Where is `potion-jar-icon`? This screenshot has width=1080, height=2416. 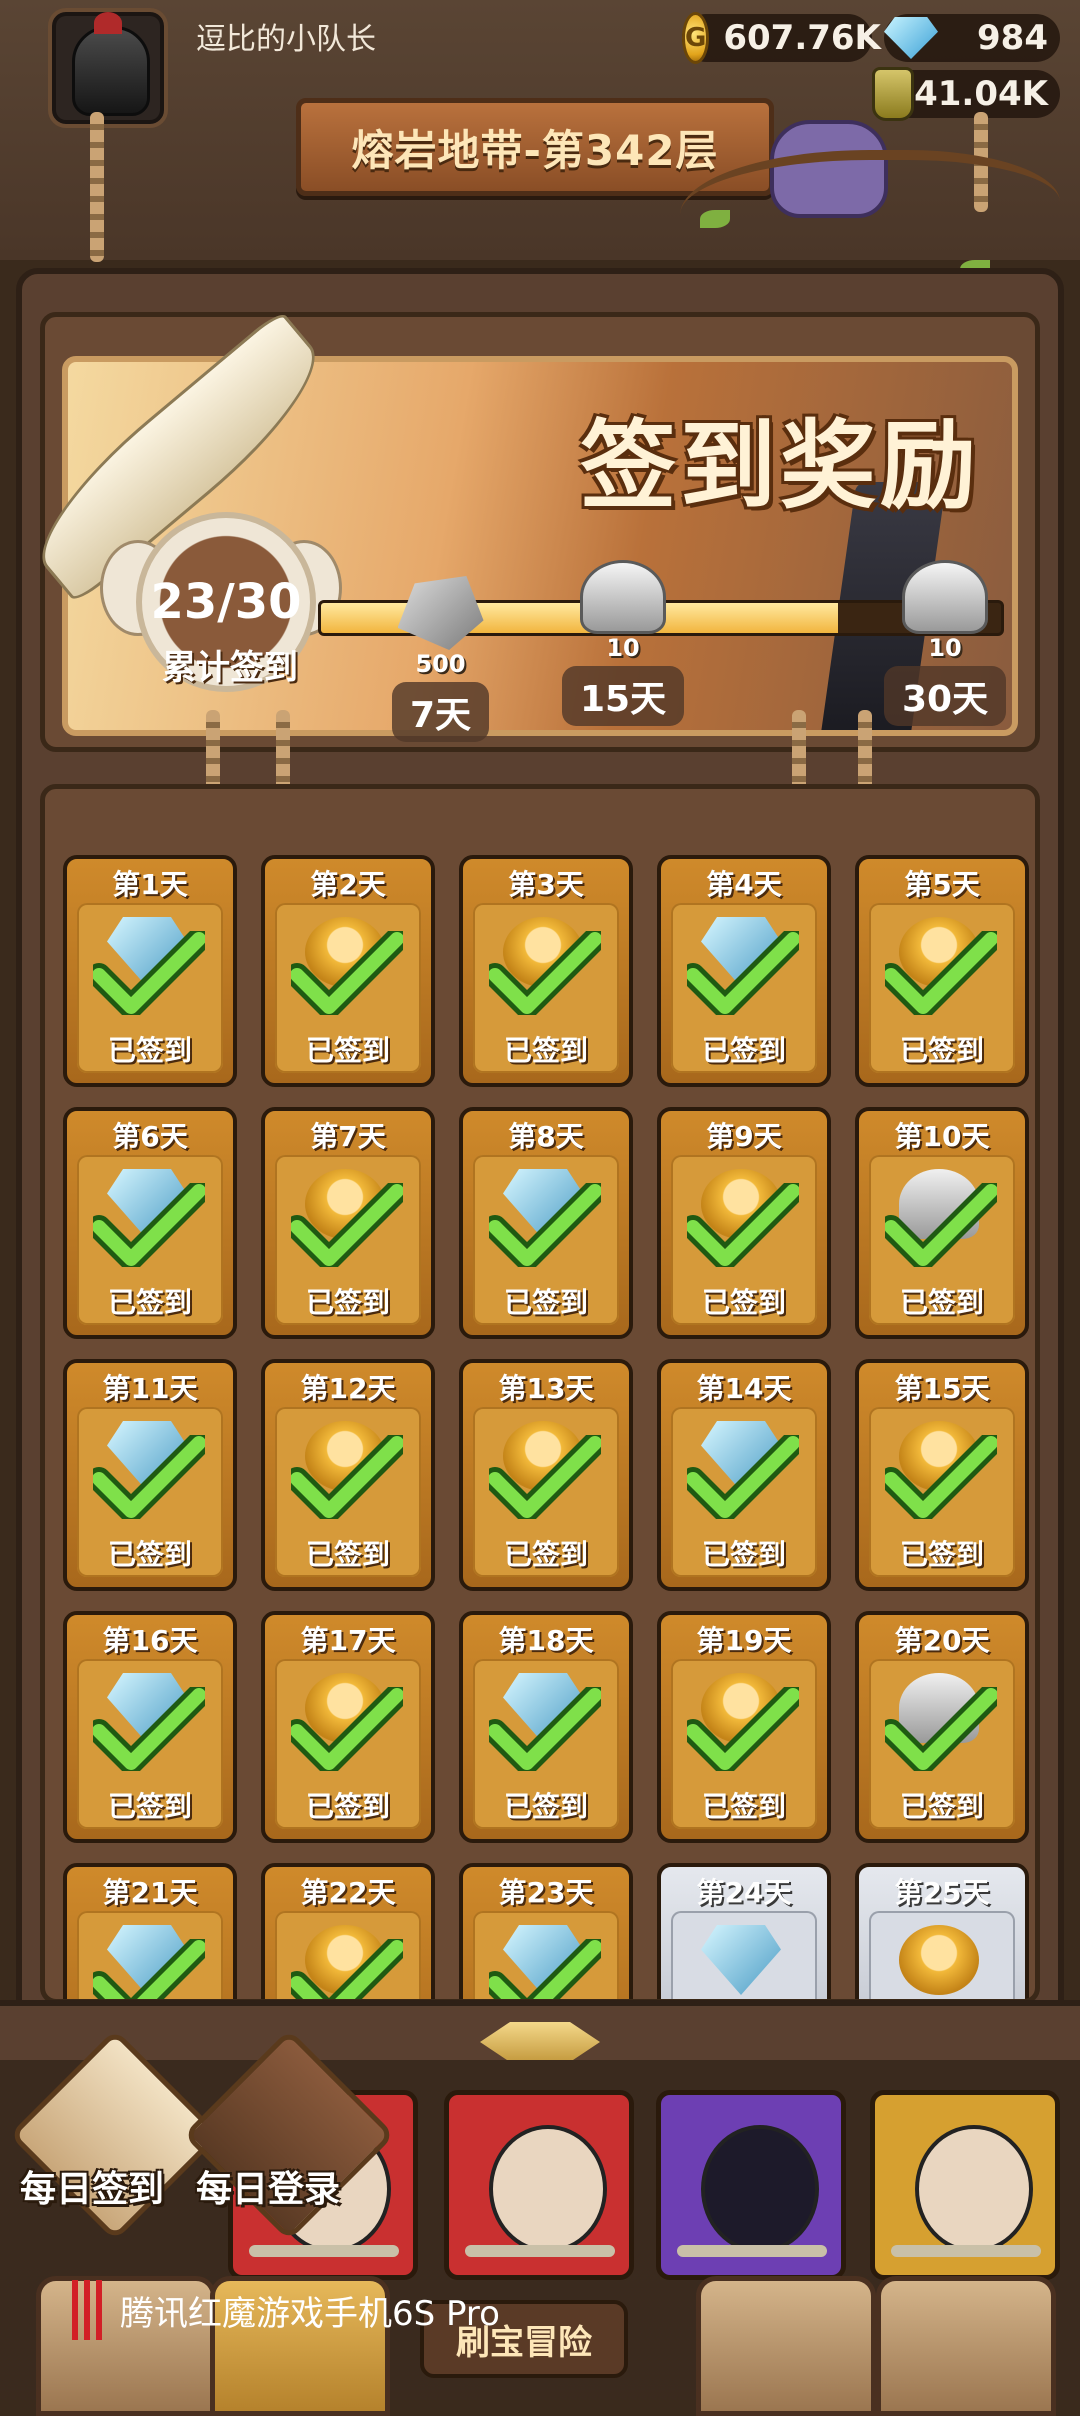 potion-jar-icon is located at coordinates (893, 94).